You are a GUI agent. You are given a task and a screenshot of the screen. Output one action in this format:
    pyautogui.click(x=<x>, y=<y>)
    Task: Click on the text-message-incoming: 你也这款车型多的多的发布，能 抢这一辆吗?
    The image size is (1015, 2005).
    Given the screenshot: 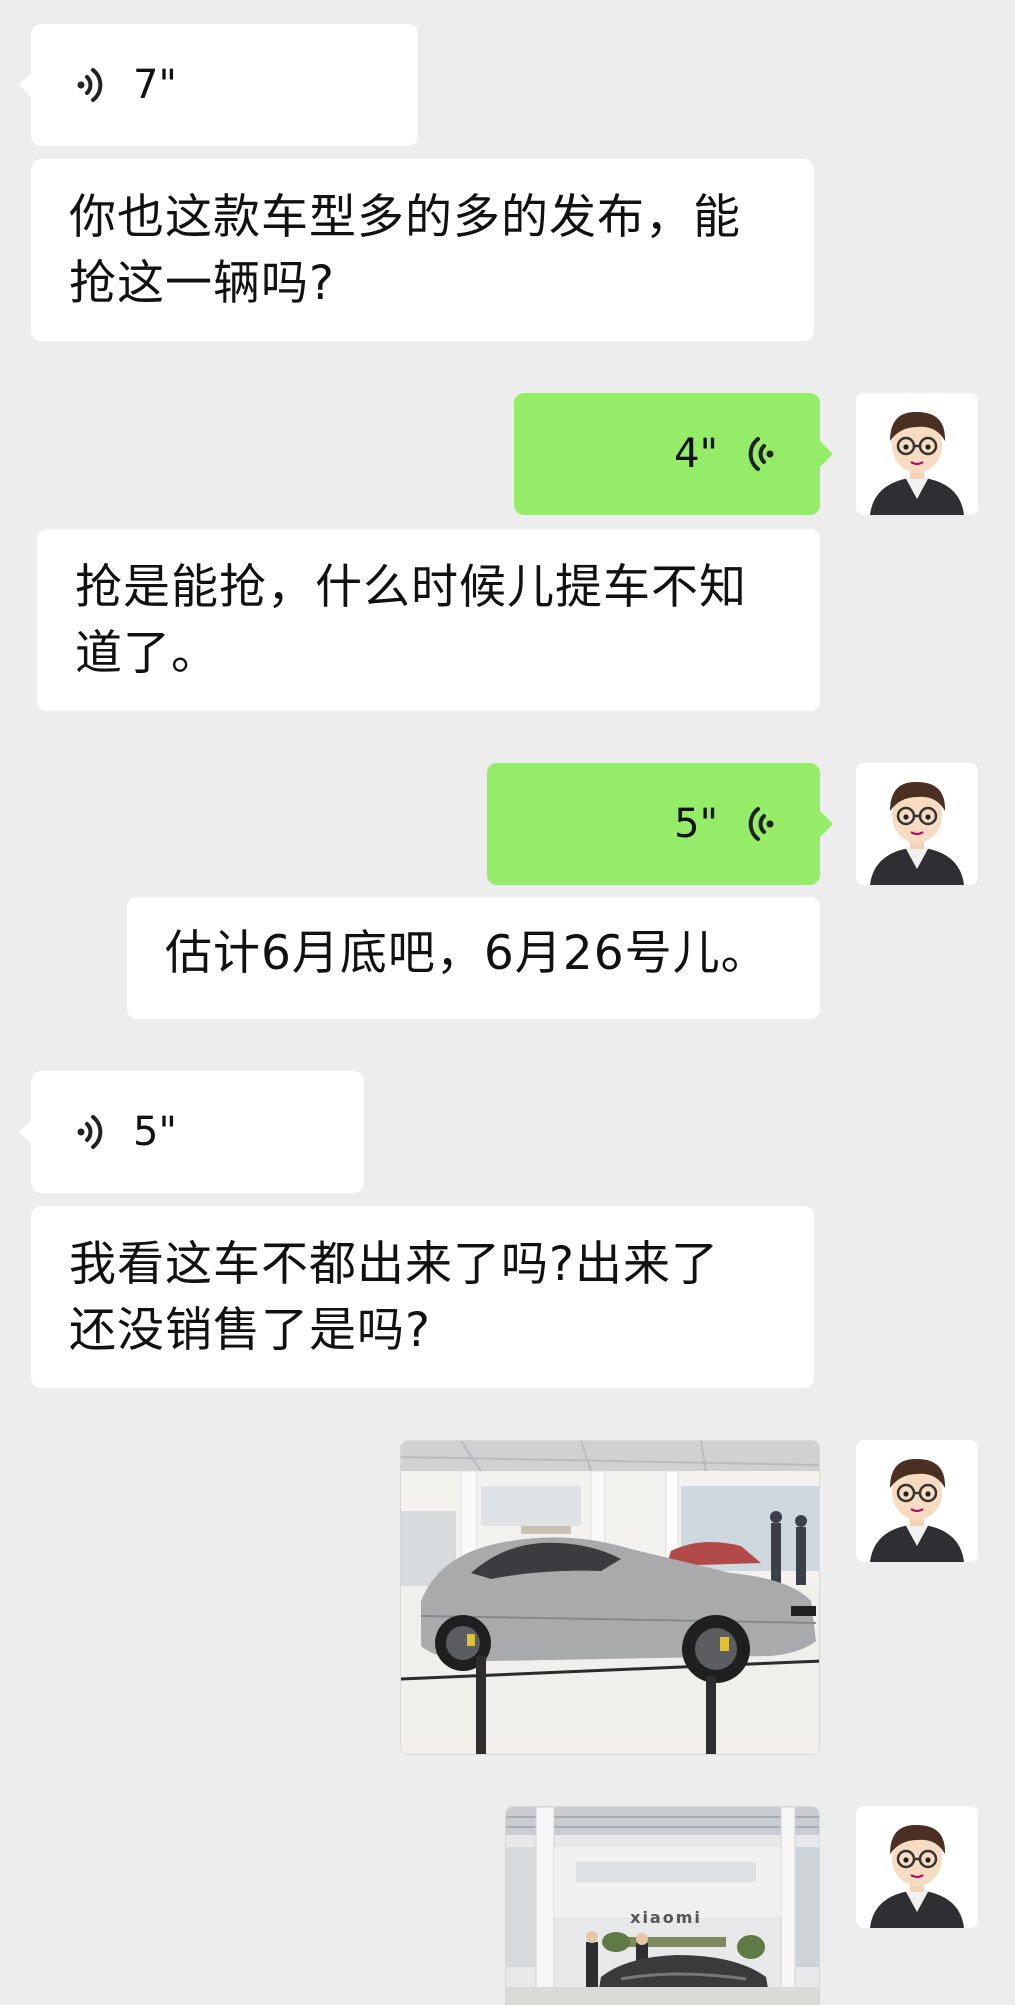 What is the action you would take?
    pyautogui.click(x=422, y=250)
    